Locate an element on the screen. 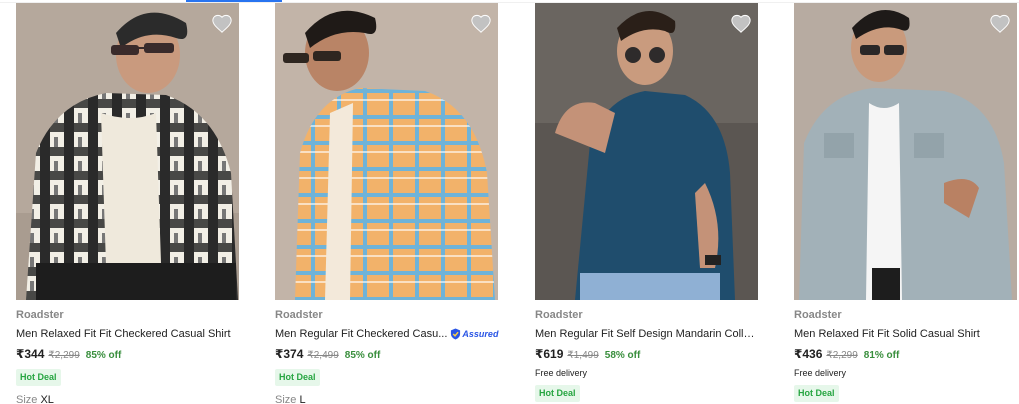 The width and height of the screenshot is (1019, 404). price-row: ₹436 ₹2,299 81% off is located at coordinates (906, 355).